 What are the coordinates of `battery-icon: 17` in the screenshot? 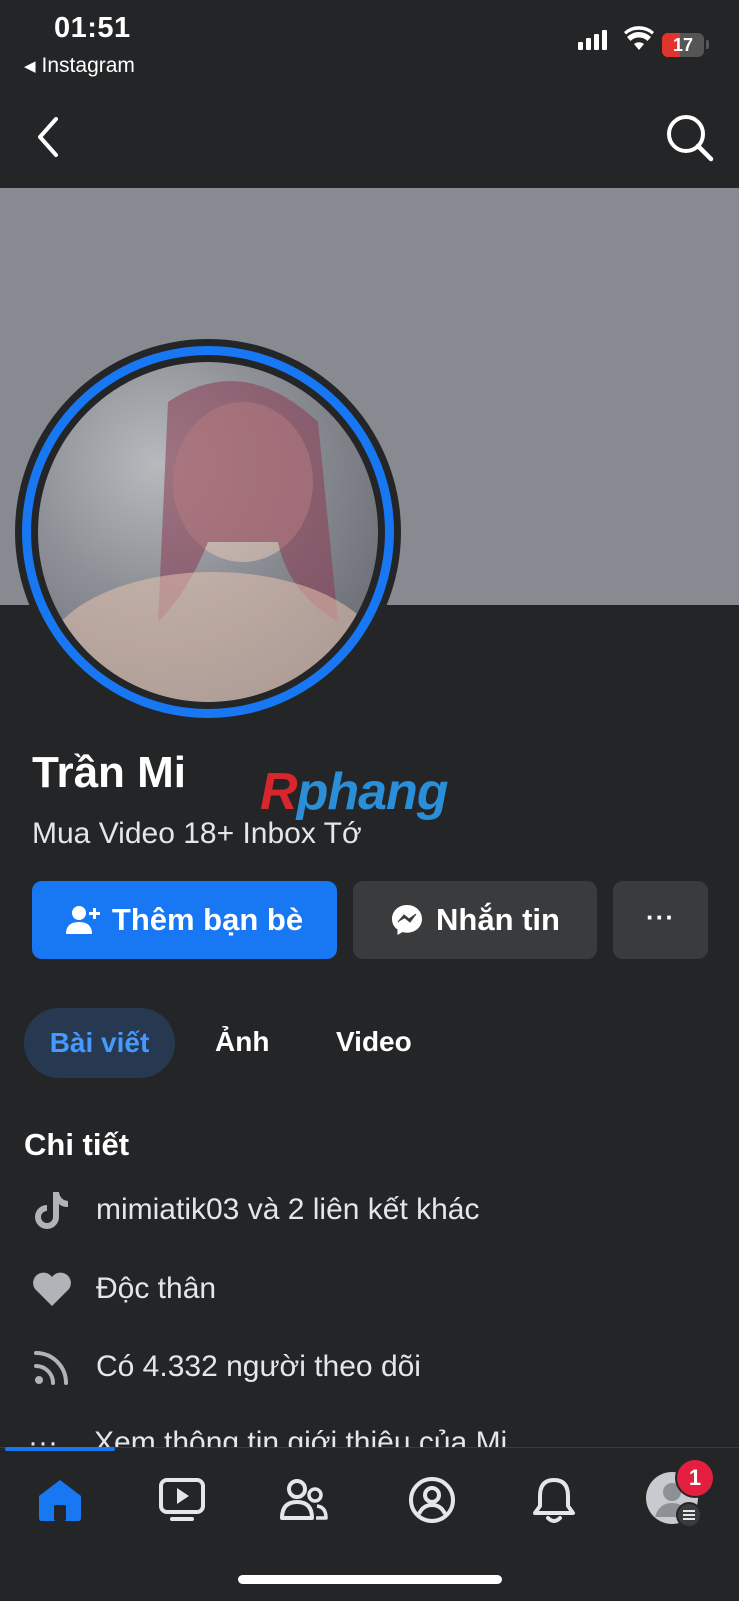 It's located at (683, 45).